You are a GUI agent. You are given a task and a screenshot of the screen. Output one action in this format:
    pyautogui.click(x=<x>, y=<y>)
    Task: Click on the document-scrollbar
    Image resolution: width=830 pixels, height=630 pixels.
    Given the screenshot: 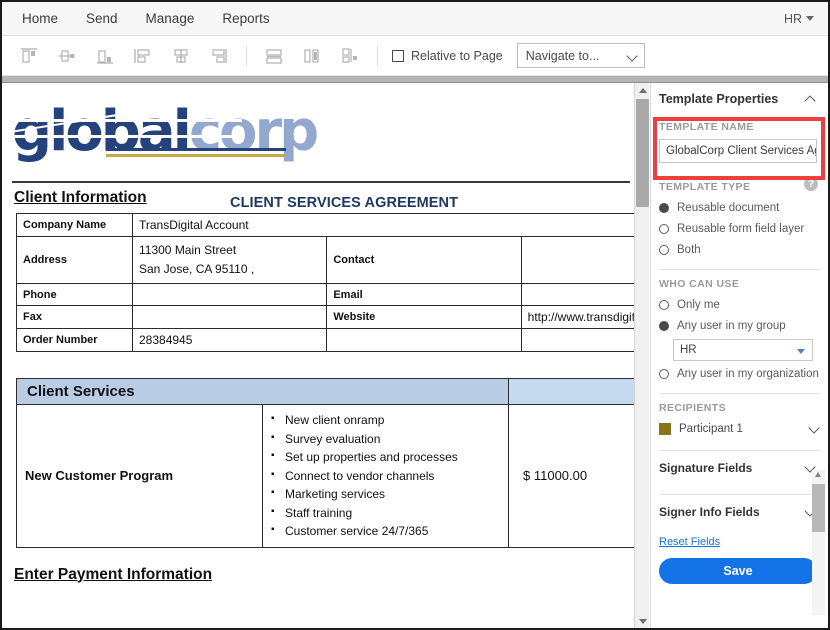 What is the action you would take?
    pyautogui.click(x=641, y=355)
    